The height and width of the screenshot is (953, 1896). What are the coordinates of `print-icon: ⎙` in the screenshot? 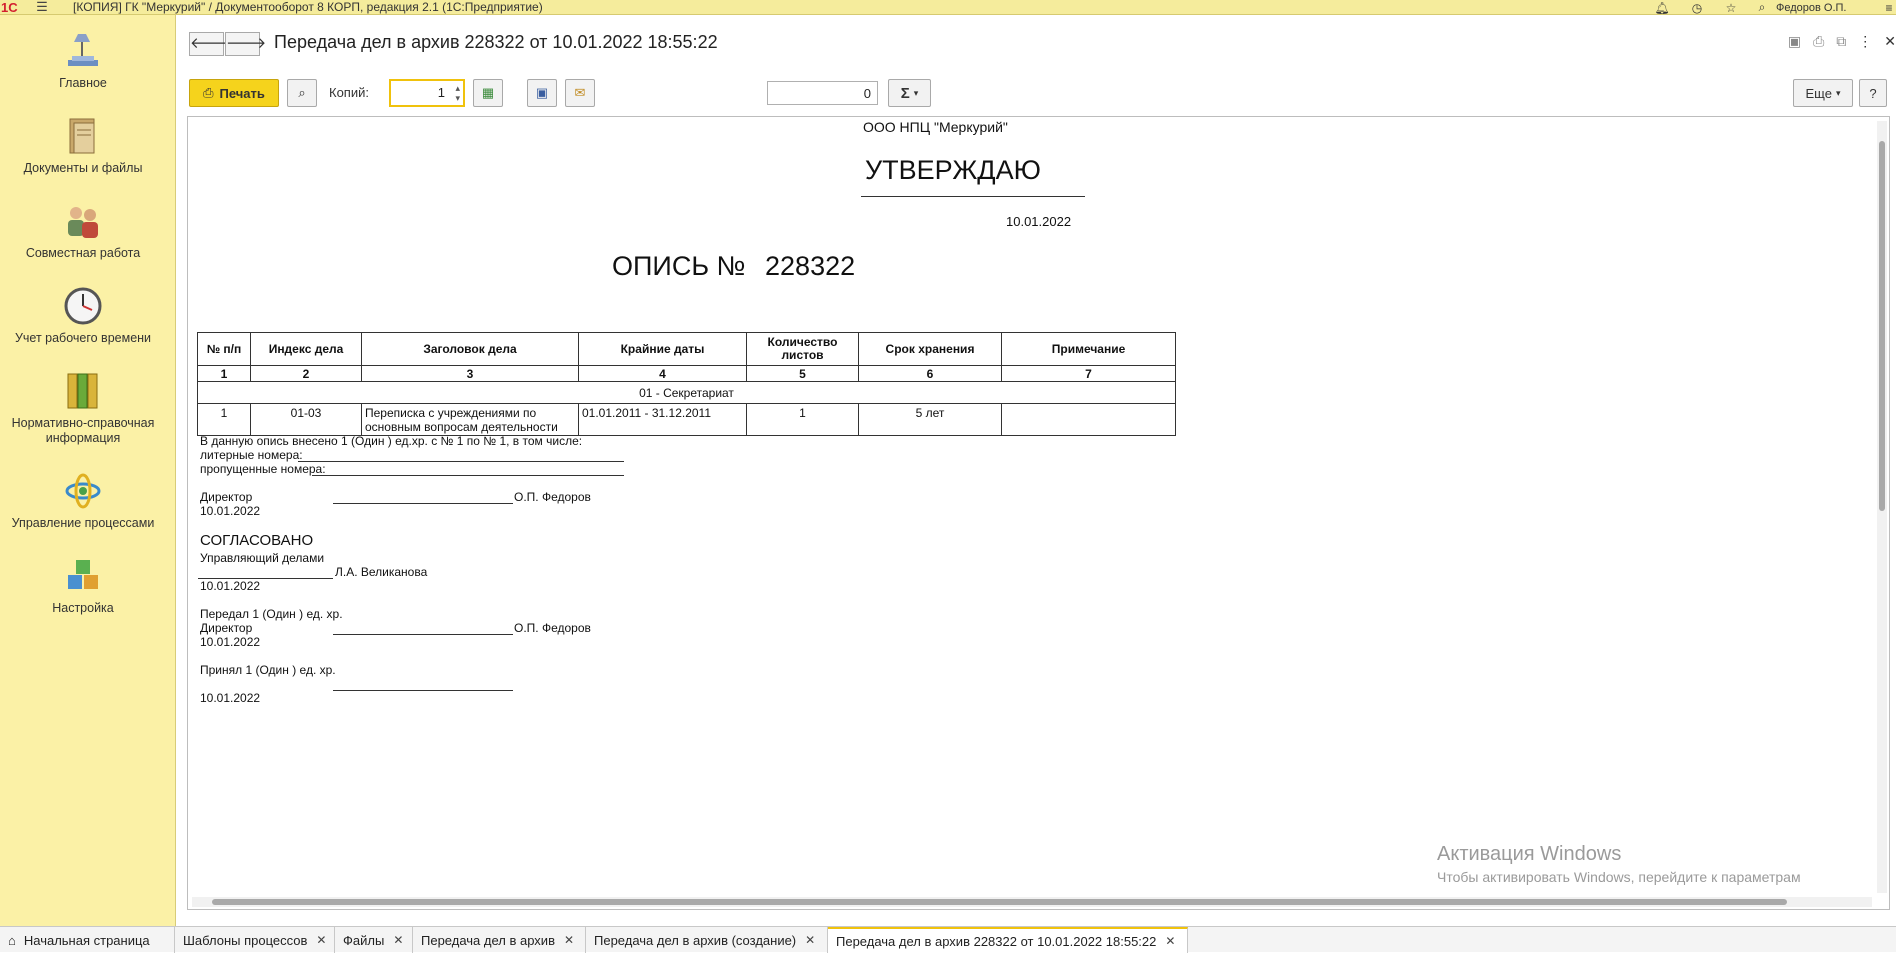 It's located at (1818, 41).